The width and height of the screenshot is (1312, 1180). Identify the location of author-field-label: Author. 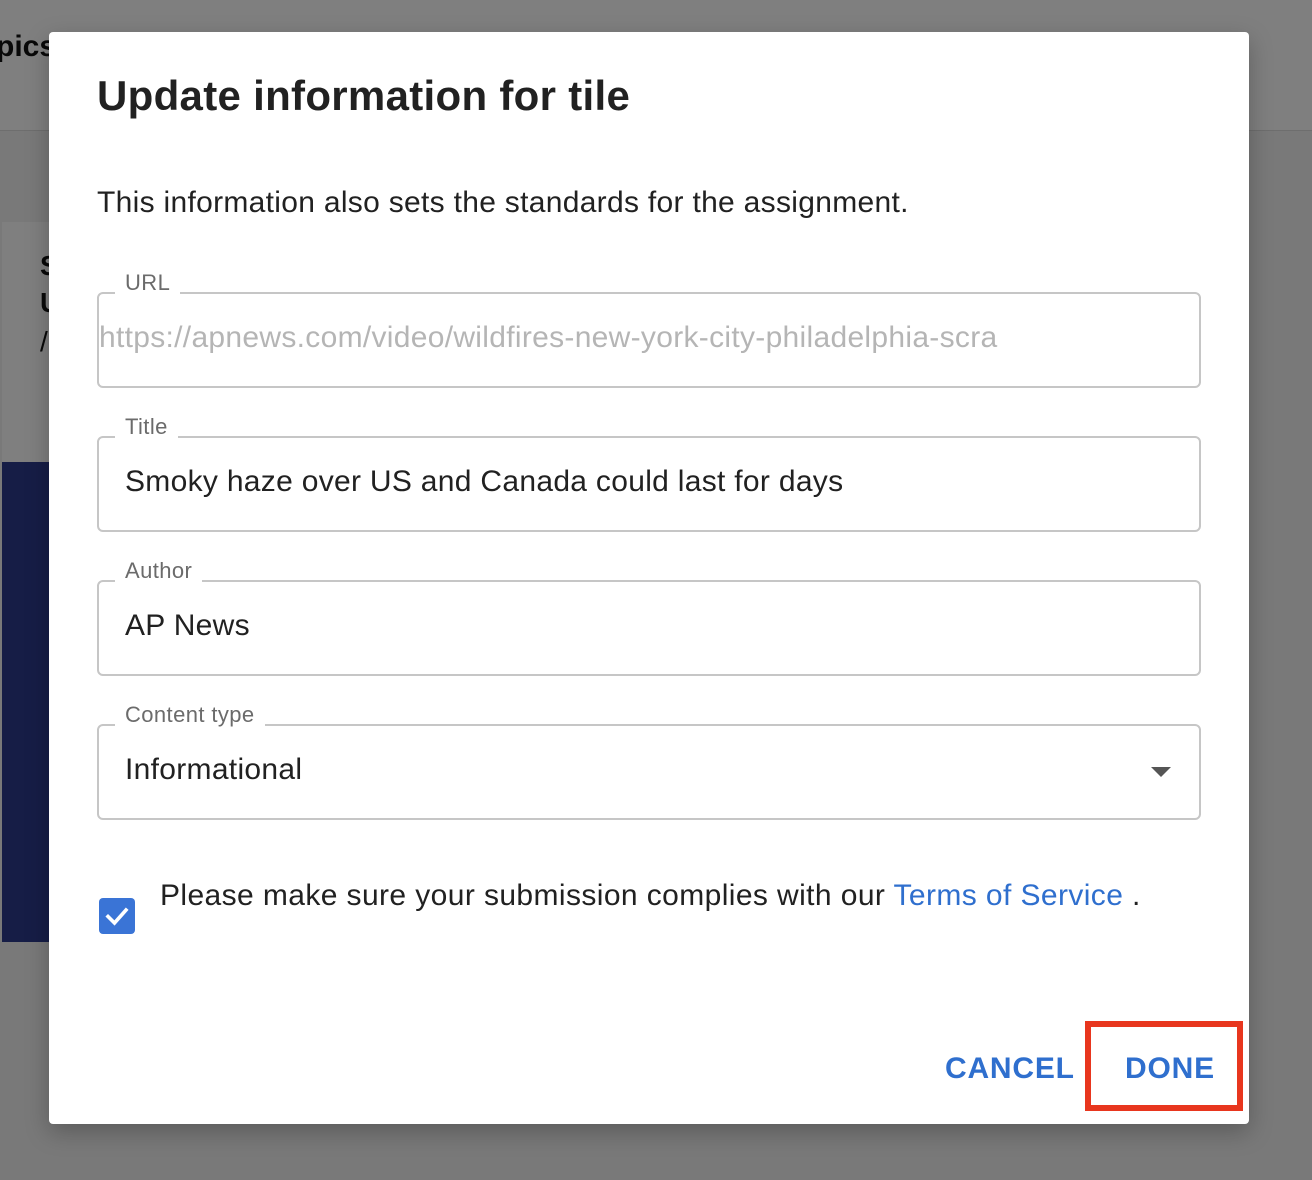
(159, 571).